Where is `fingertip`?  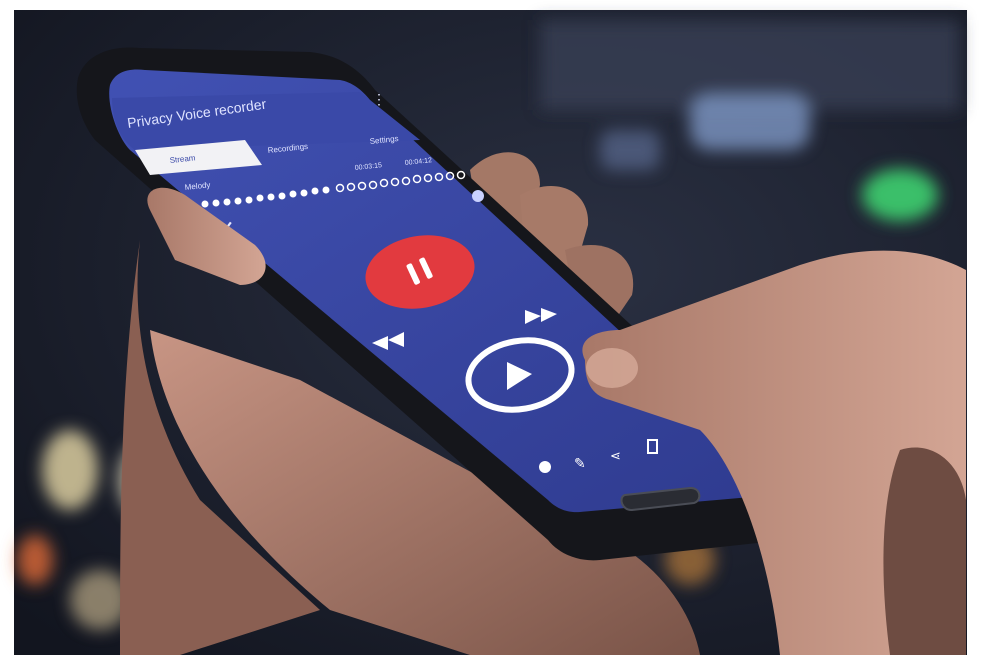 fingertip is located at coordinates (612, 368).